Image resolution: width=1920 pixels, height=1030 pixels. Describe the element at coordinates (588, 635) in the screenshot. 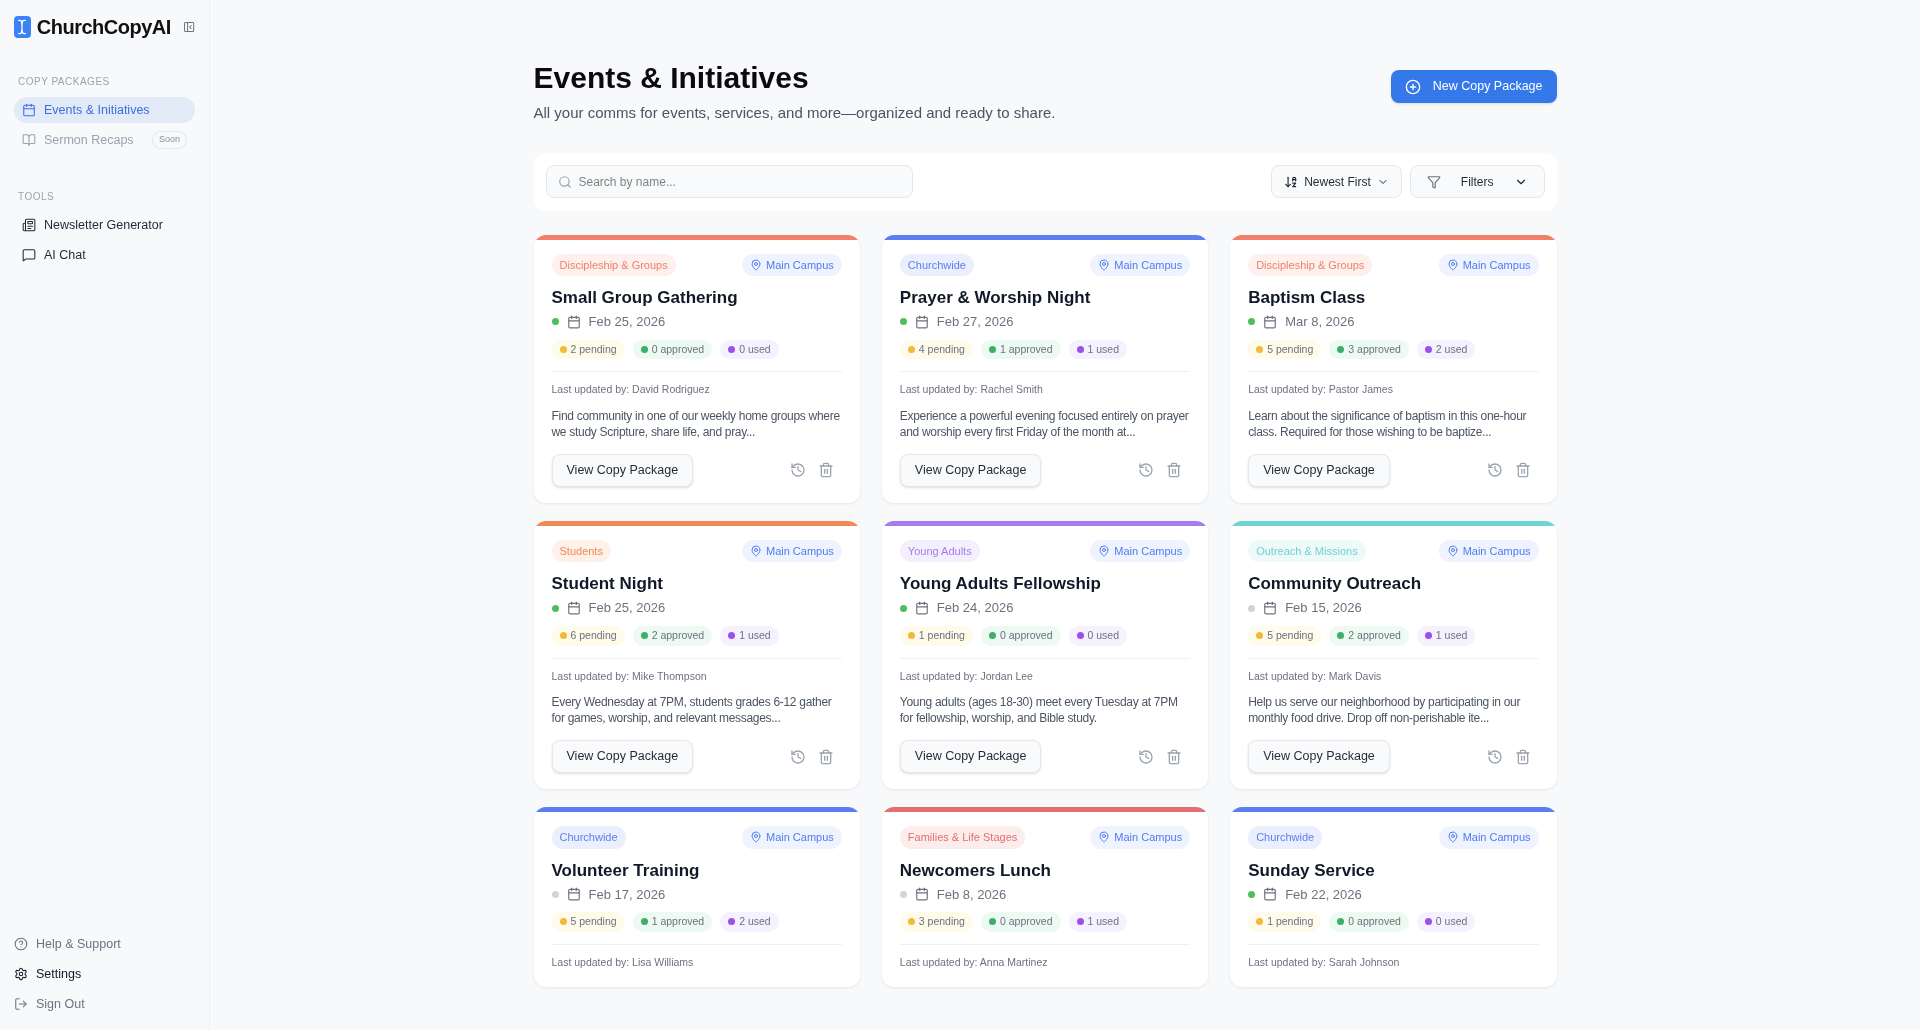

I see `pending-count: 6 pending` at that location.